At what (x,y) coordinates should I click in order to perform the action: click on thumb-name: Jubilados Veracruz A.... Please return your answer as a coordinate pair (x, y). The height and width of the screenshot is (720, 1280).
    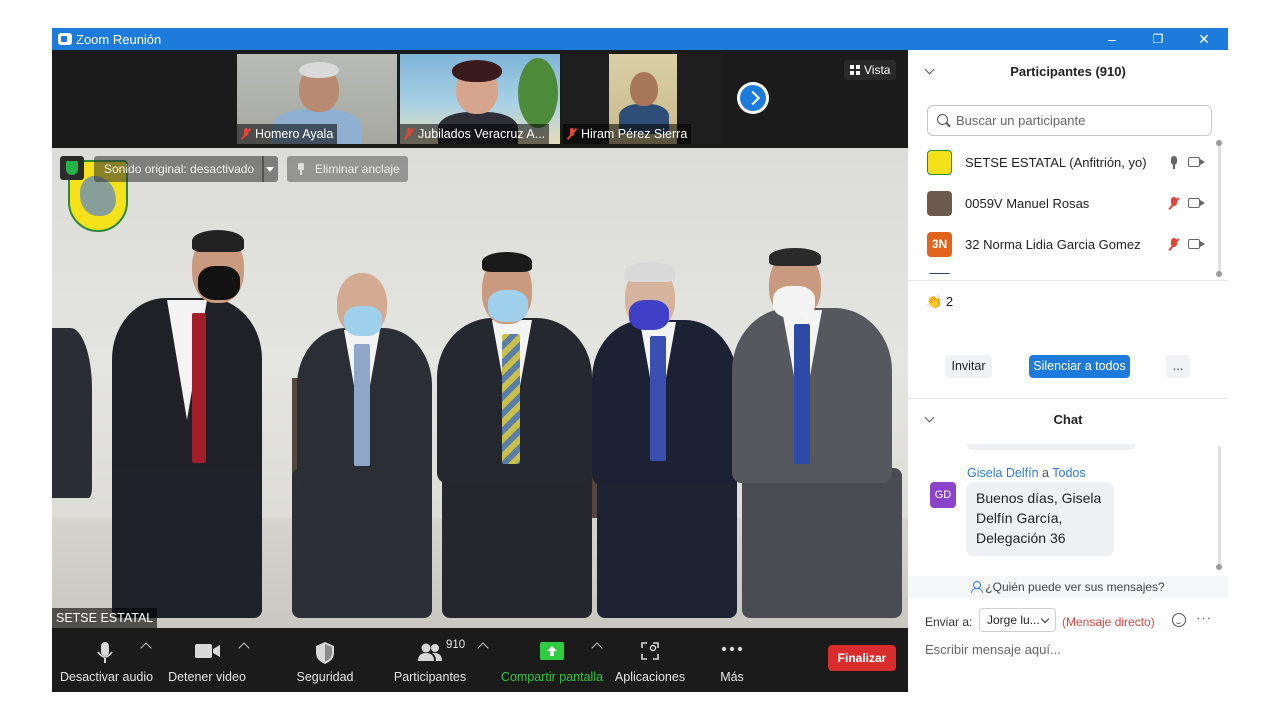
    Looking at the image, I should click on (482, 134).